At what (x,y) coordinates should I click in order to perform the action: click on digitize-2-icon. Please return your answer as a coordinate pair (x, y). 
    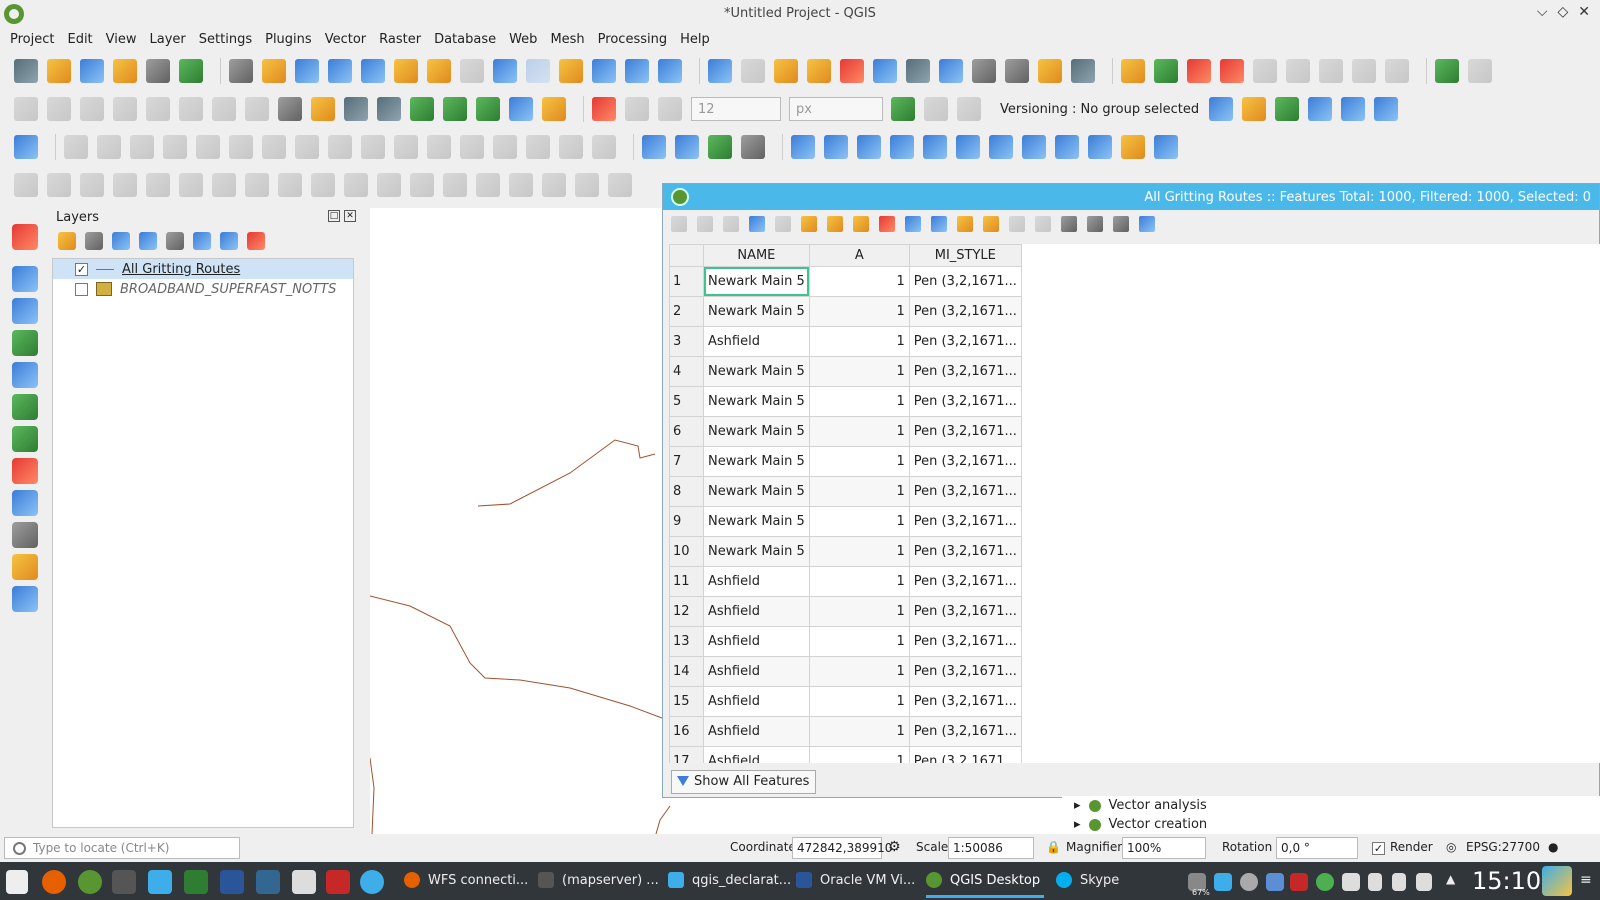
    Looking at the image, I should click on (59, 109).